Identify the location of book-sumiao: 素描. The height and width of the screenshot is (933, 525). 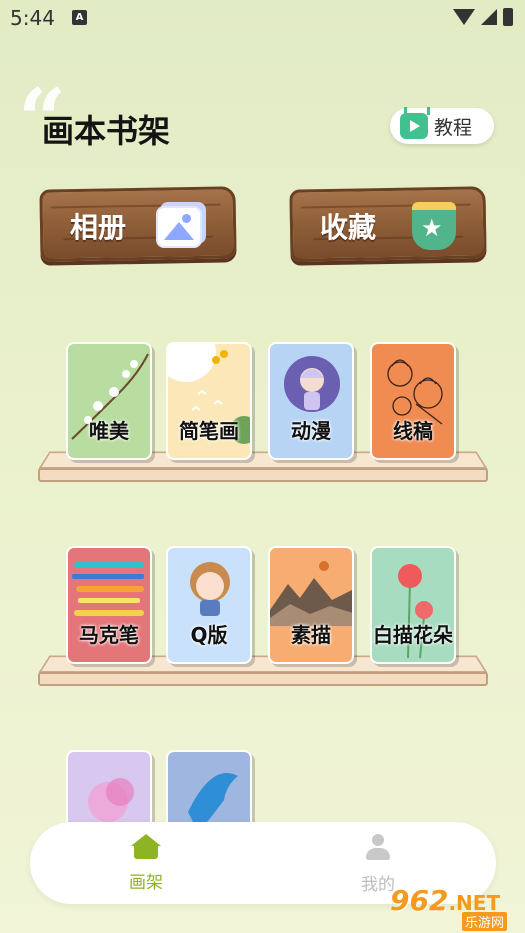
(311, 605).